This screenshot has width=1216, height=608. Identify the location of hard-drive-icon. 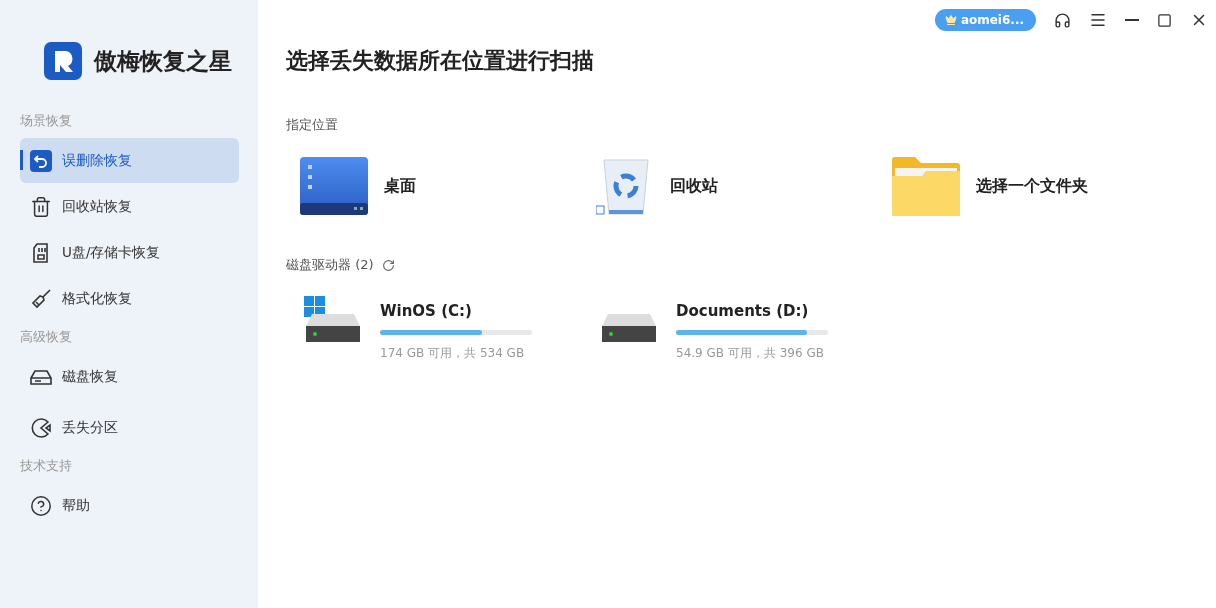
(629, 328).